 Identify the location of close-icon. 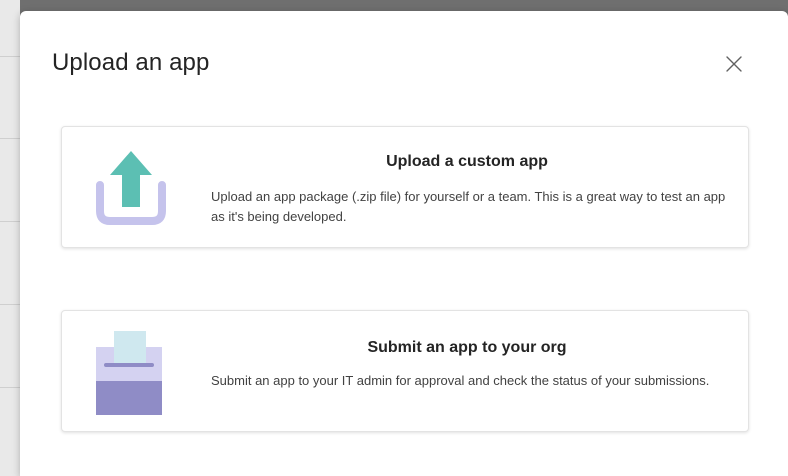
(734, 64).